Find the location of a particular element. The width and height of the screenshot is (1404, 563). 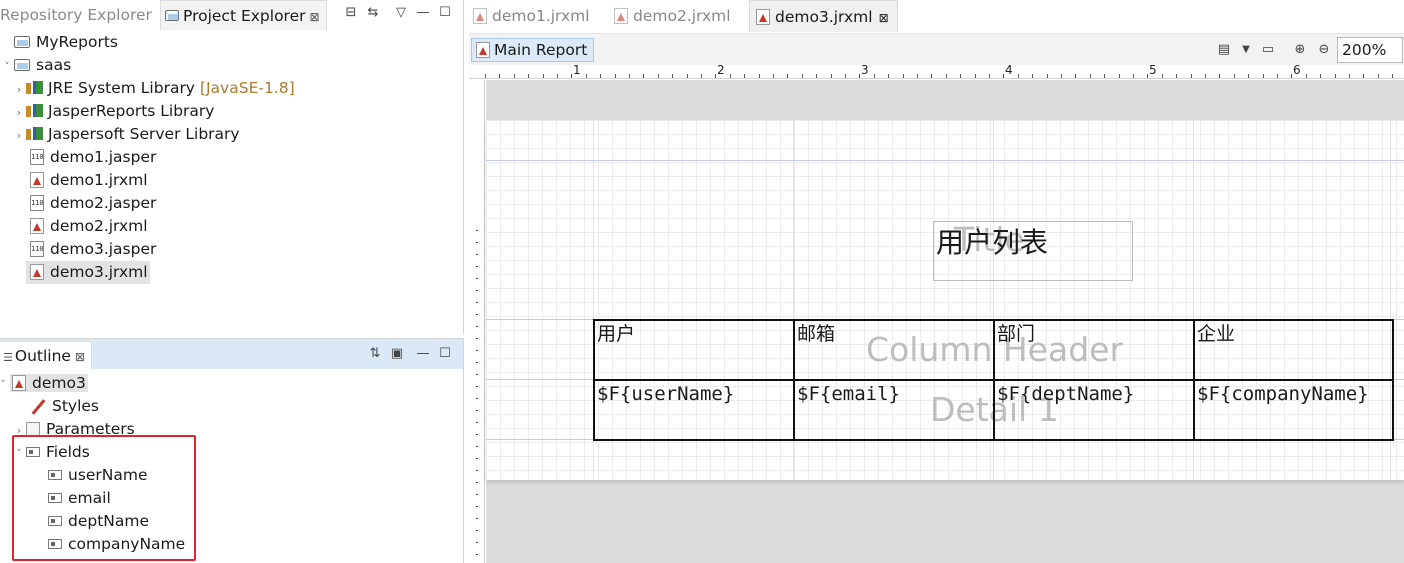

tab-demo3-jrxml: demo3.jrxml ⊠ is located at coordinates (823, 16).